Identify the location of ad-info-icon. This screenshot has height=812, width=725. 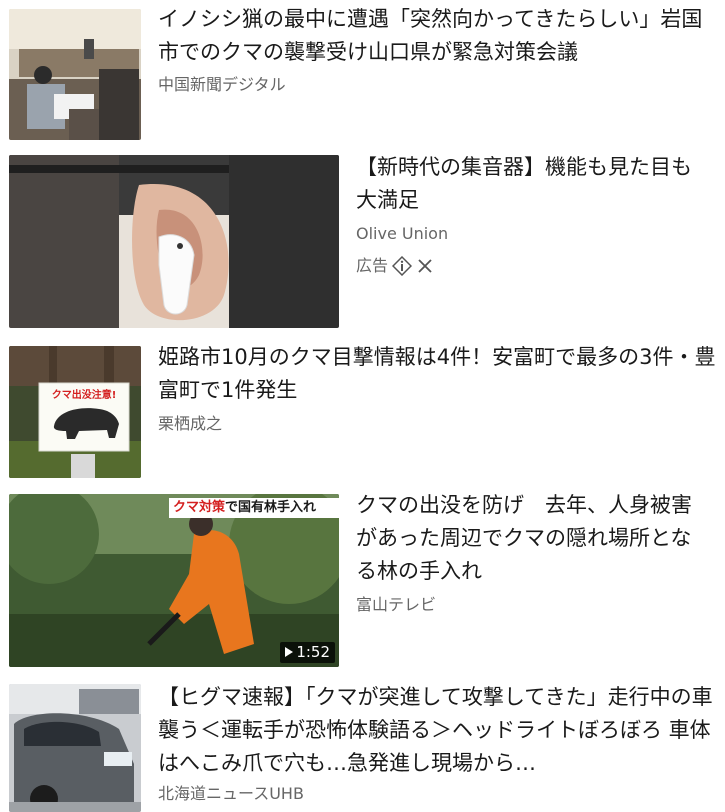
(402, 266).